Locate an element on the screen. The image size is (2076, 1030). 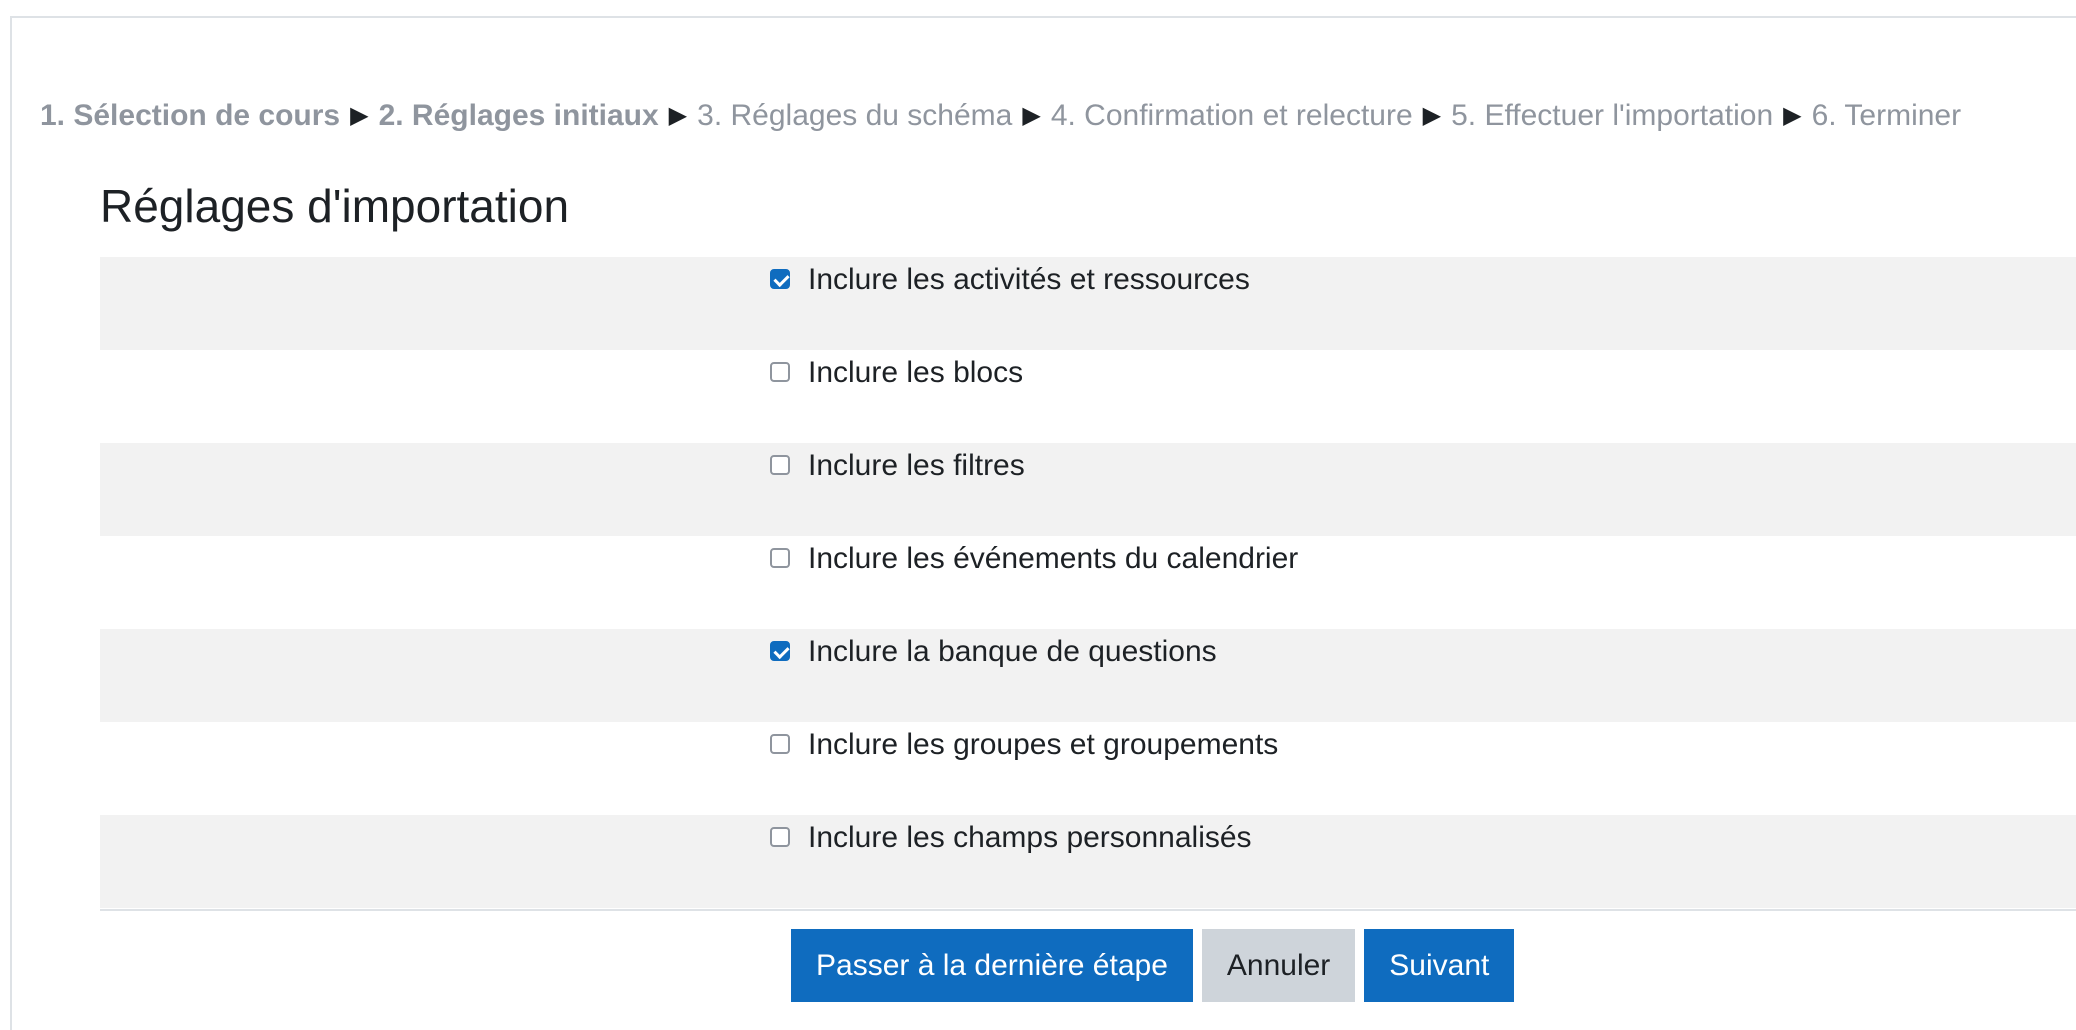
setting-row-calendar: Inclure les événements du calendrier is located at coordinates (1088, 582).